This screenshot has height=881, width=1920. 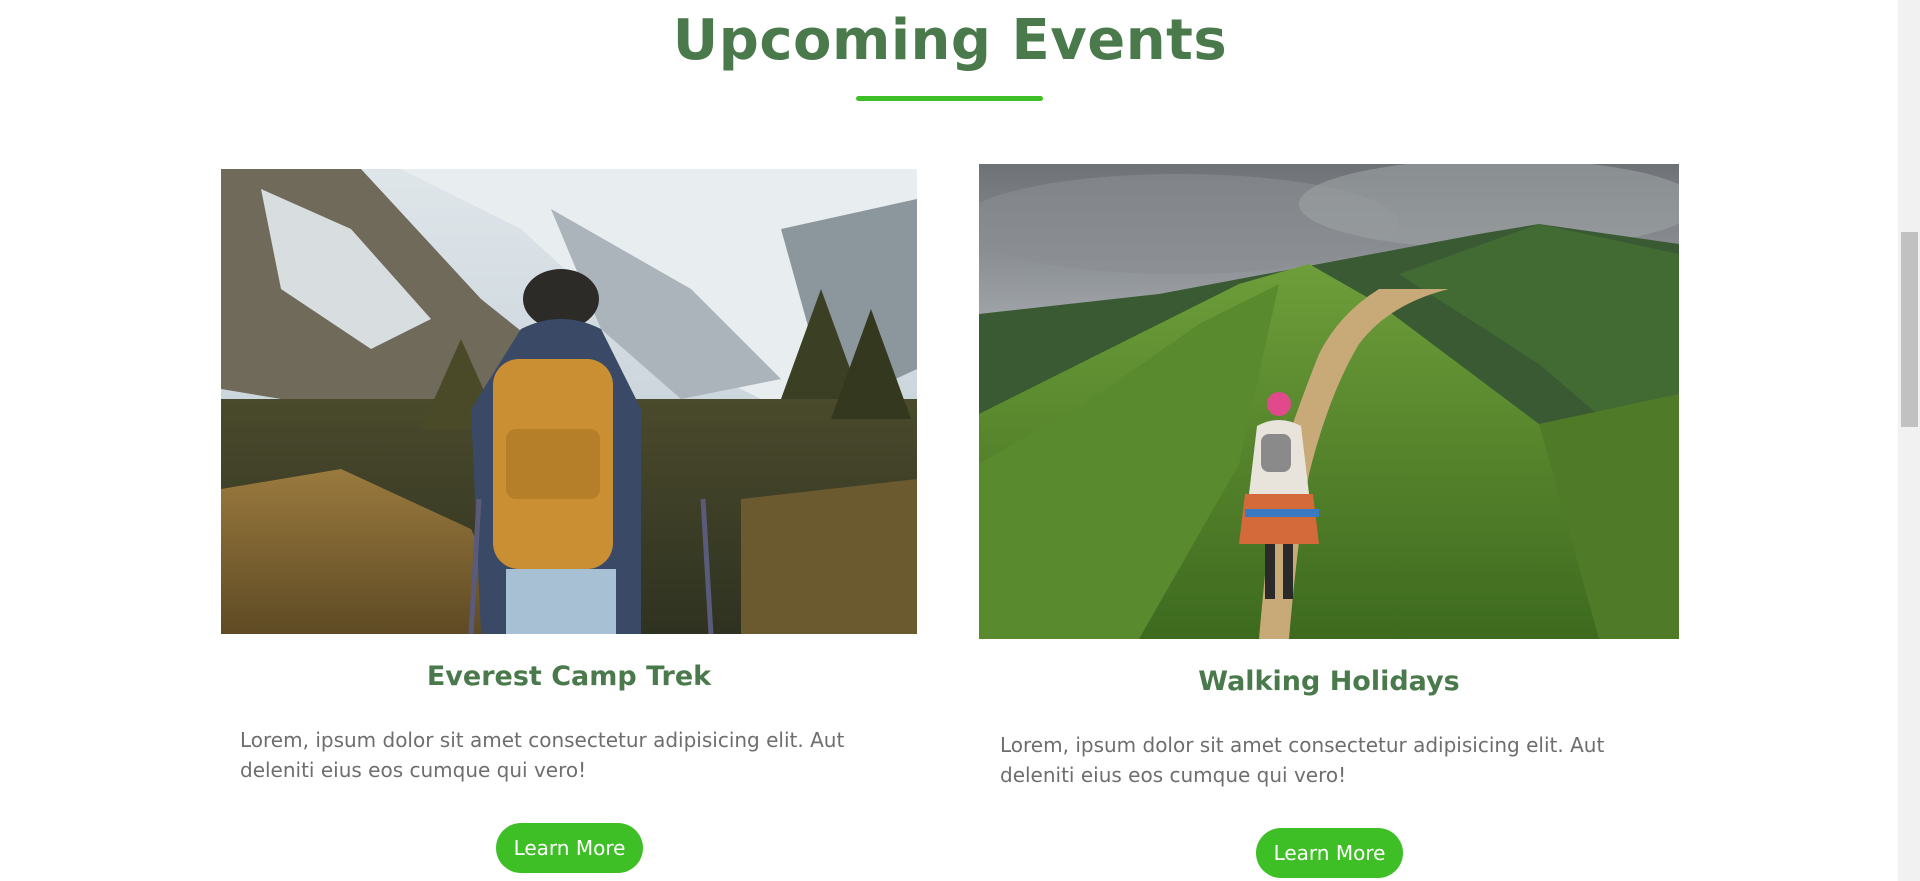 I want to click on event-title: Walking Holidays, so click(x=1329, y=681).